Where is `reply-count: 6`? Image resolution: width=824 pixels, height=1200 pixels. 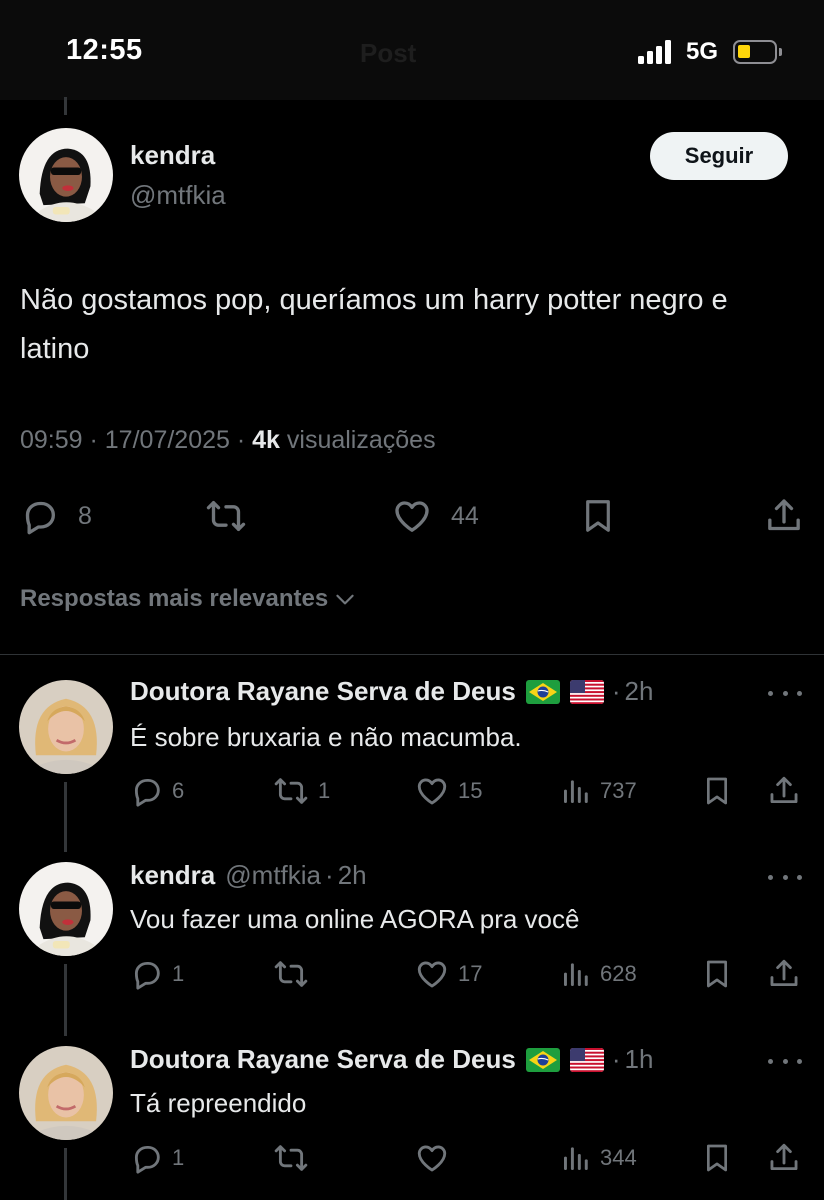
reply-count: 6 is located at coordinates (178, 790).